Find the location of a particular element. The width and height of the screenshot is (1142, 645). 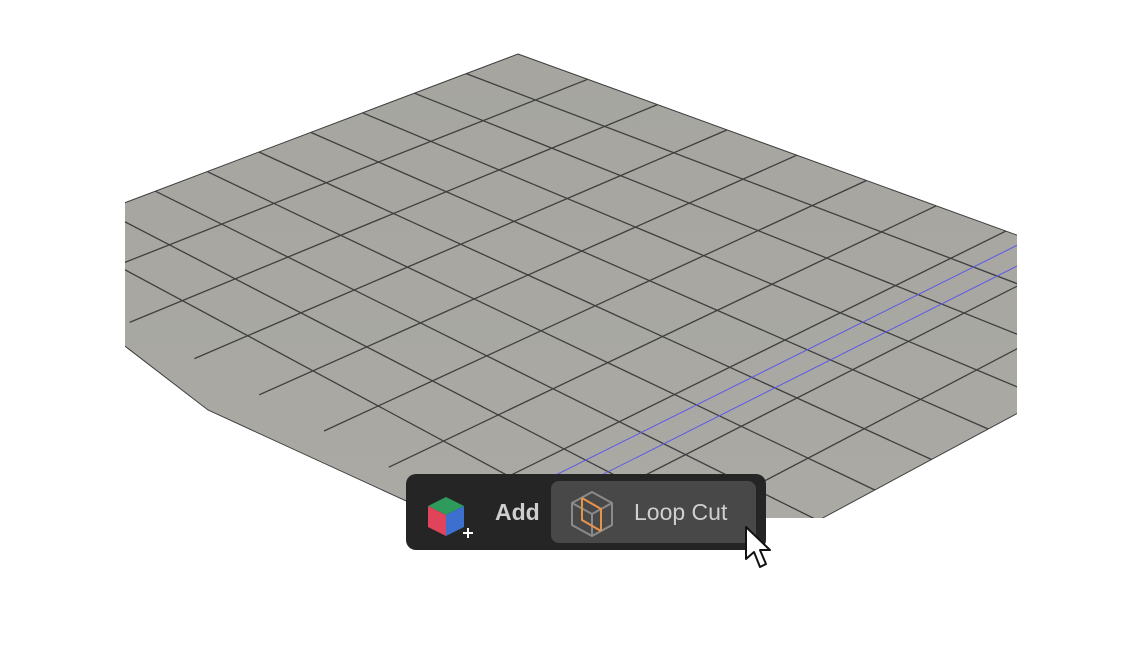

arrow-cursor-icon is located at coordinates (758, 547).